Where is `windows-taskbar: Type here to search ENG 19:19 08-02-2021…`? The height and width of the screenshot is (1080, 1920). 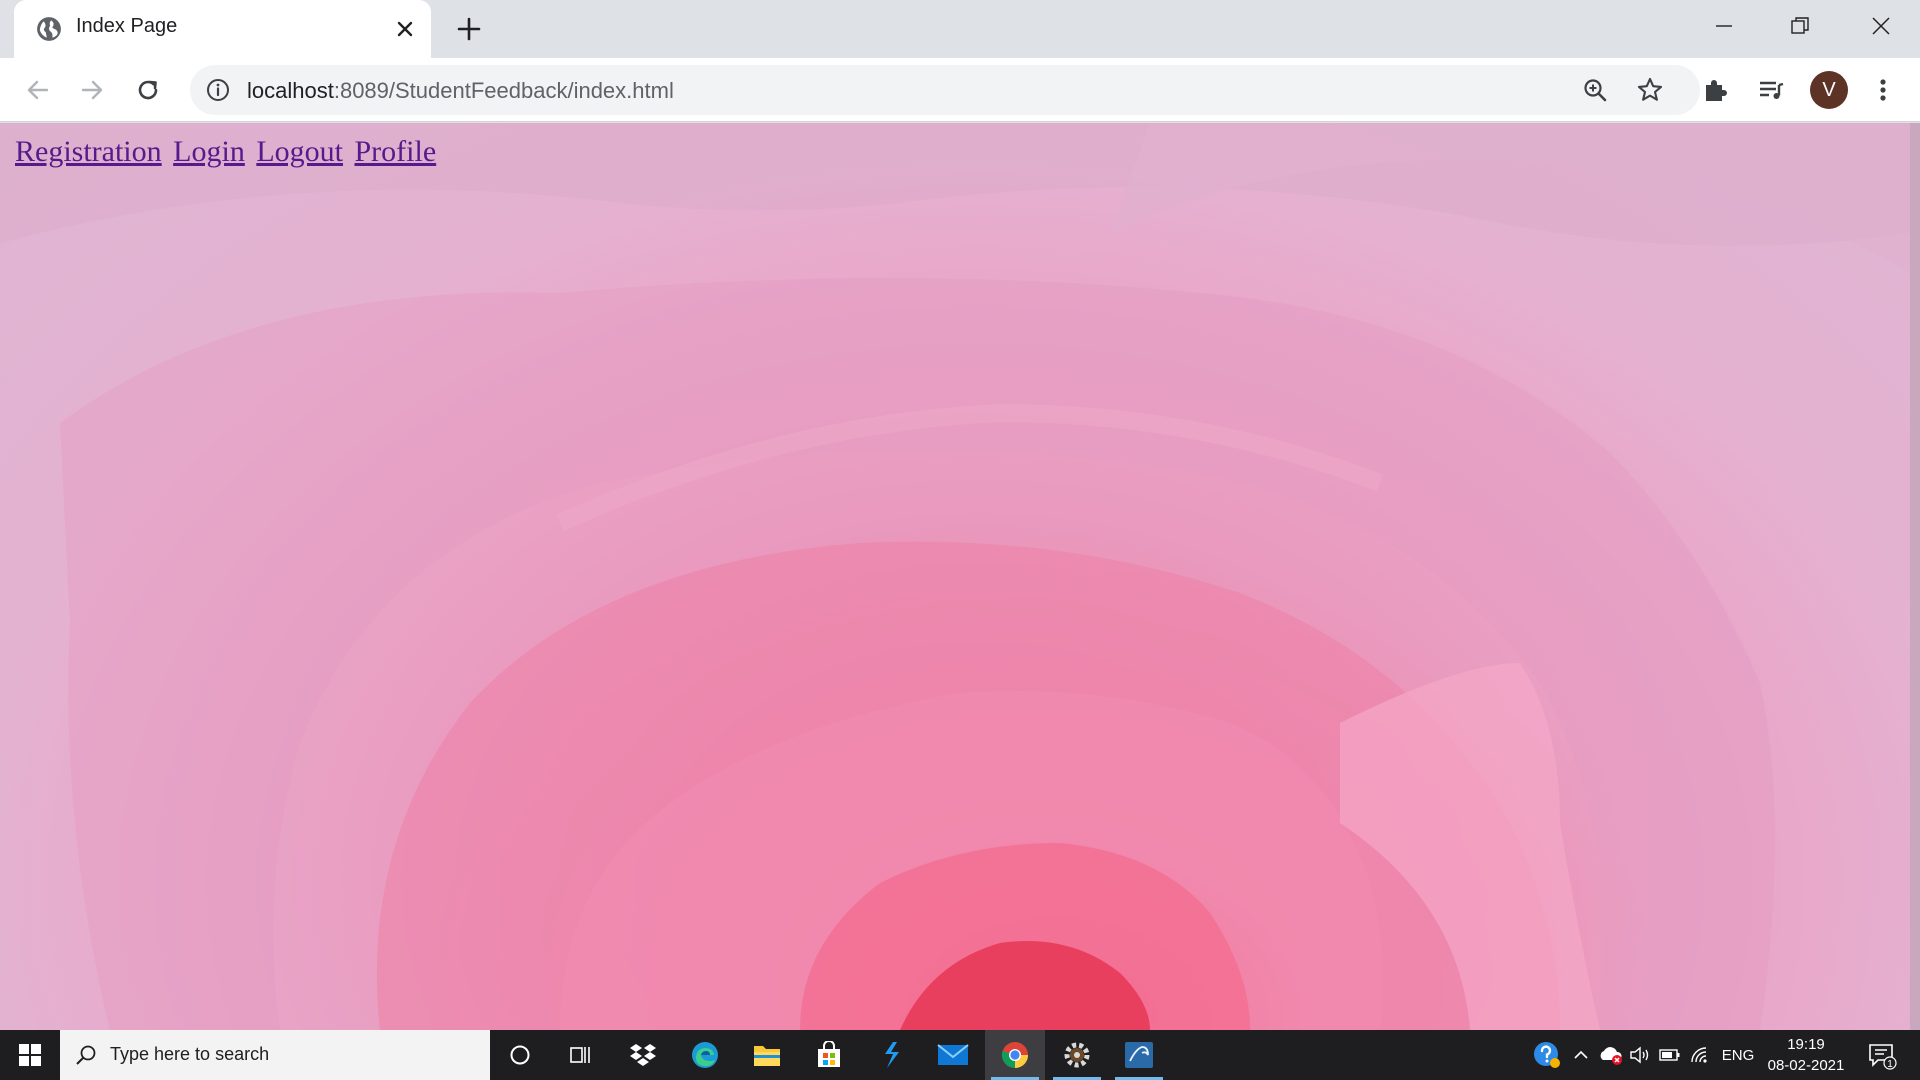
windows-taskbar: Type here to search ENG 19:19 08-02-2021… is located at coordinates (960, 1055).